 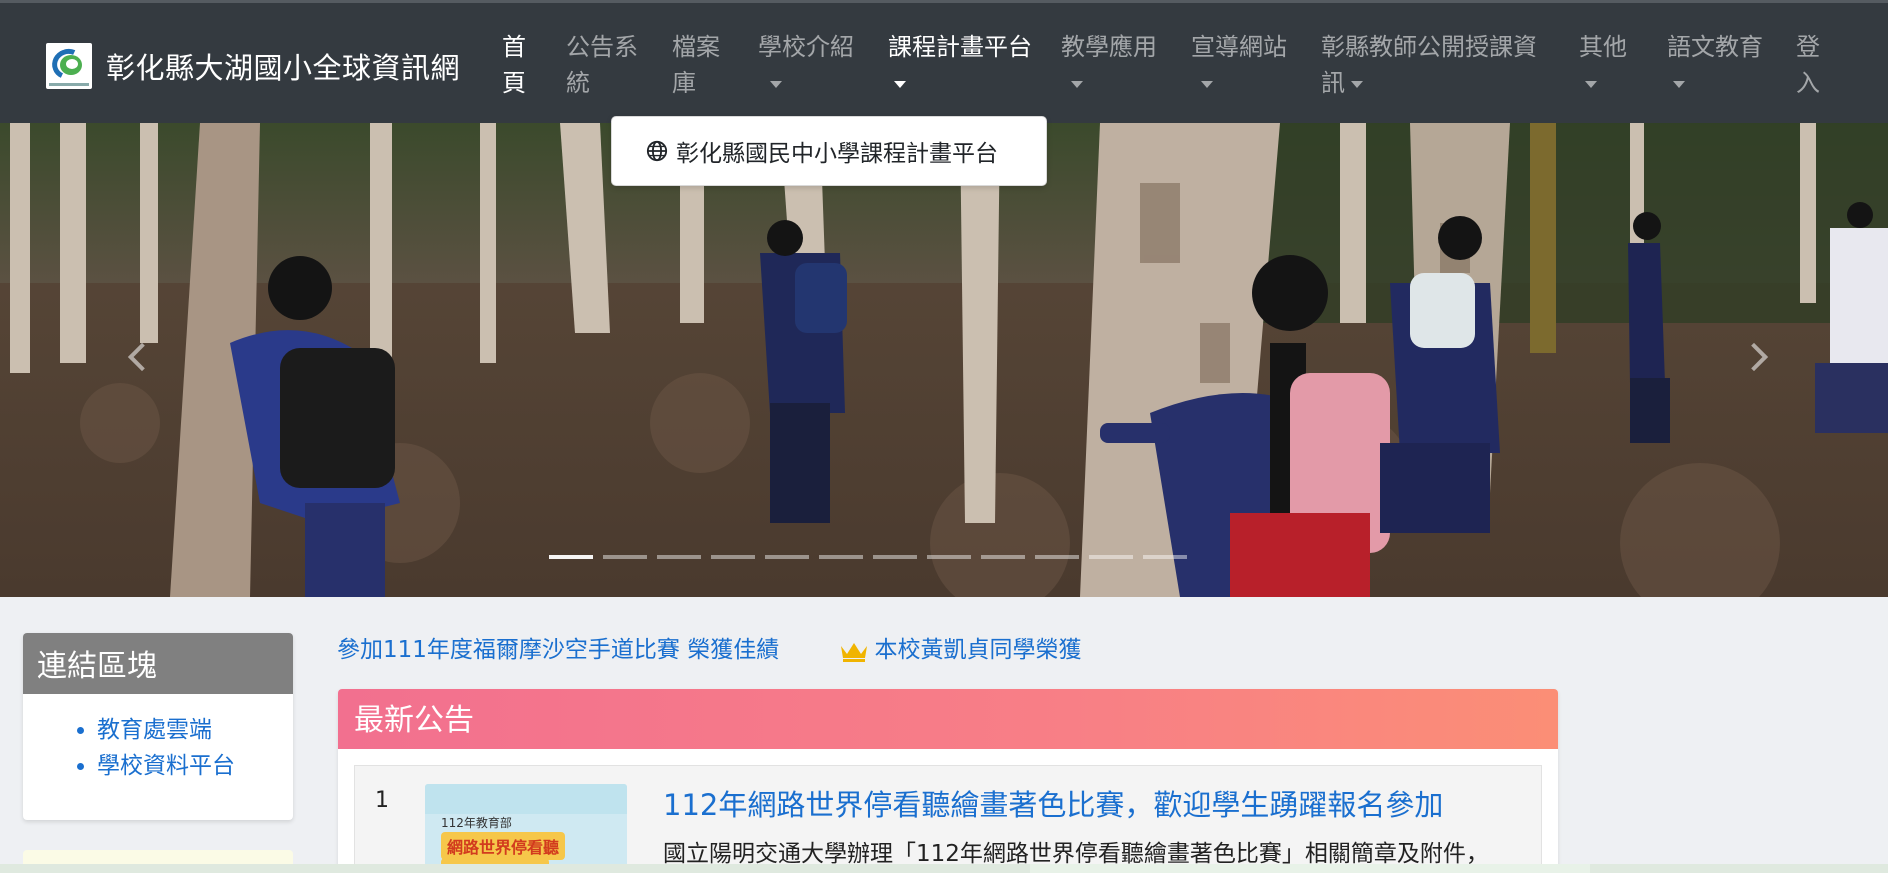 I want to click on links-card-title: 連結區塊, so click(x=158, y=663).